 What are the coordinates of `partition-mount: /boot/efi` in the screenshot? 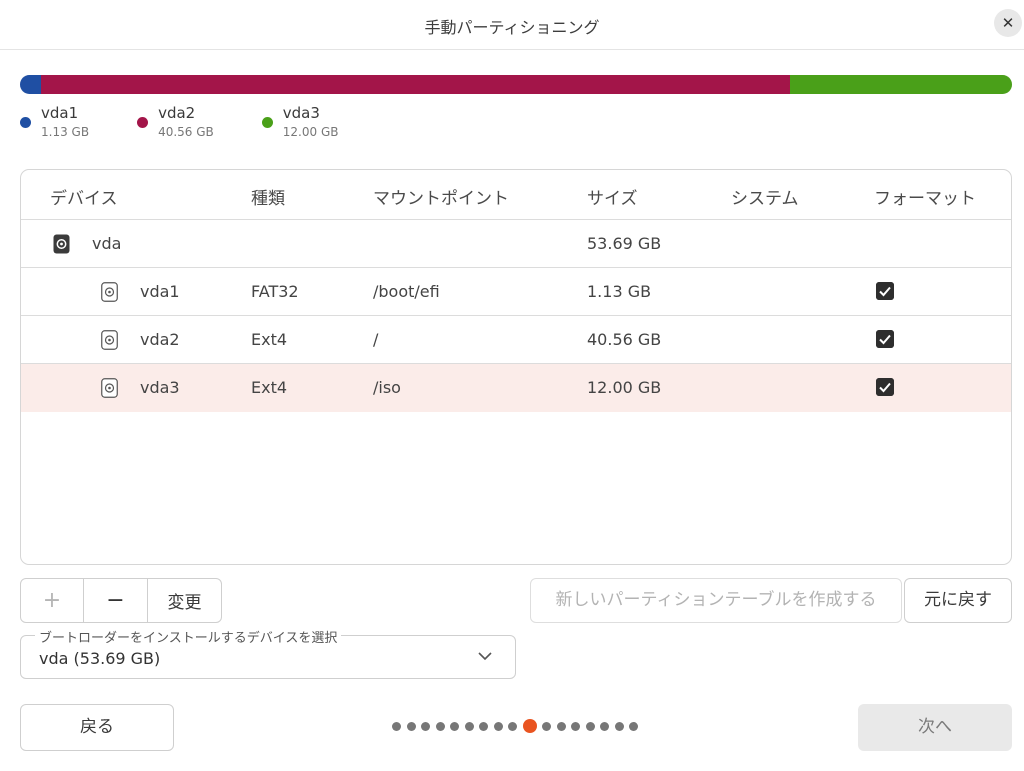 It's located at (406, 291).